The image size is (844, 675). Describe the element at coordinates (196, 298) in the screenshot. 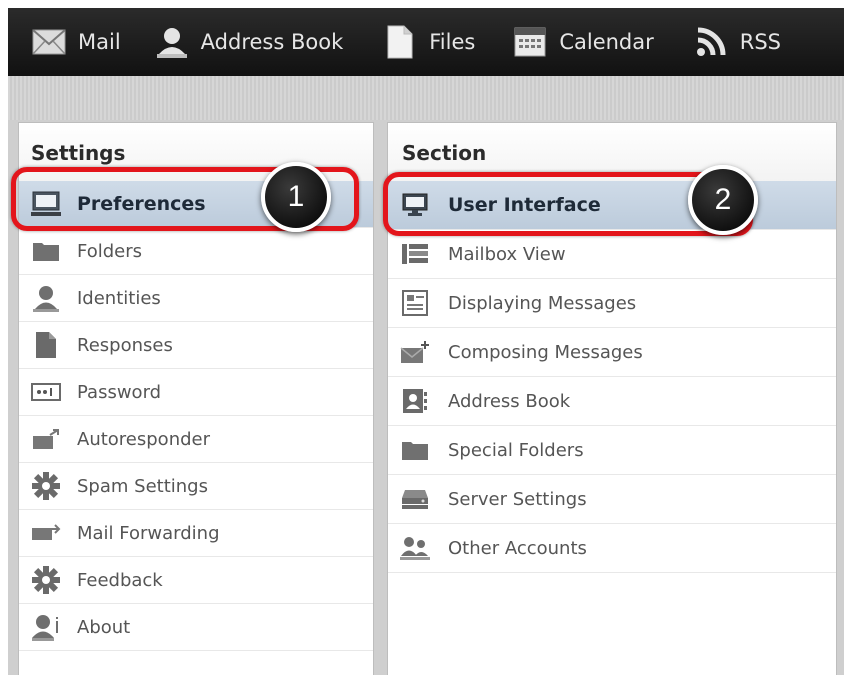

I see `settings-item-identities: Identities` at that location.